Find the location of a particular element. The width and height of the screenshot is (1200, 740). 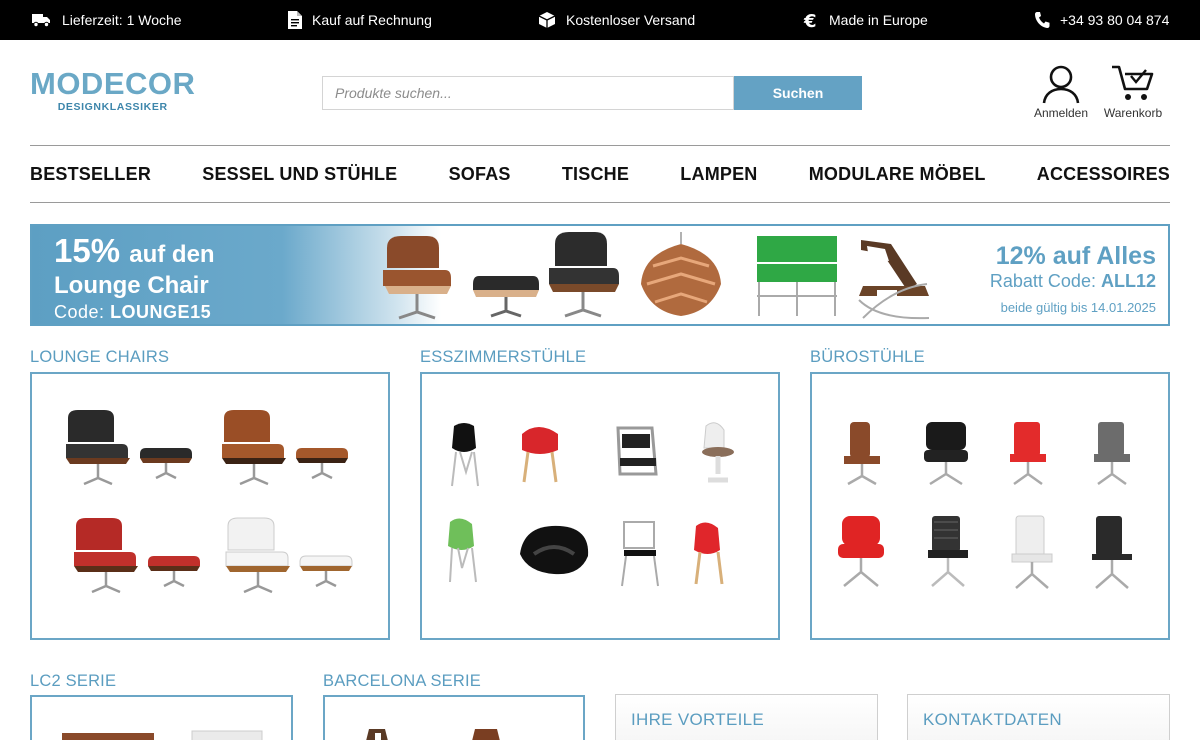

euro-icon: € is located at coordinates (810, 20).